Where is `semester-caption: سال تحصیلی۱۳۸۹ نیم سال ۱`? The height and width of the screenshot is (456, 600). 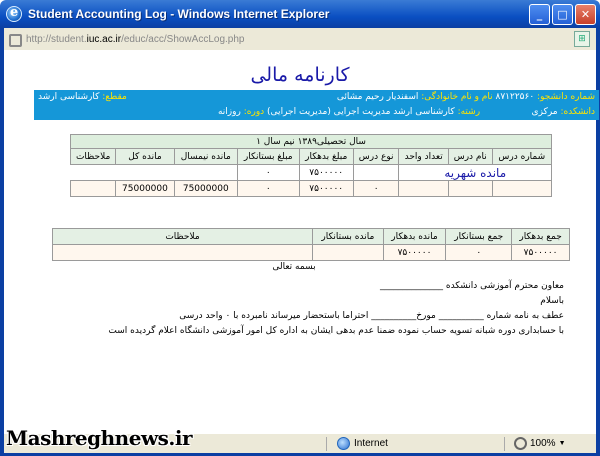 semester-caption: سال تحصیلی۱۳۸۹ نیم سال ۱ is located at coordinates (311, 141).